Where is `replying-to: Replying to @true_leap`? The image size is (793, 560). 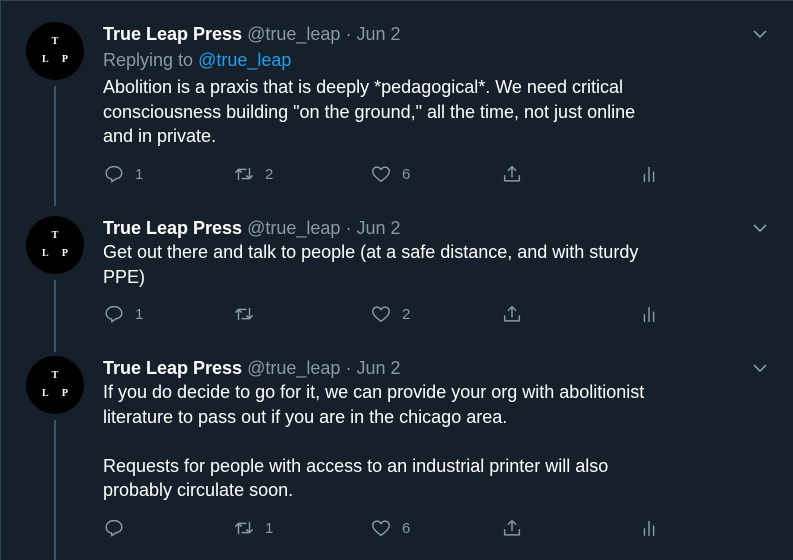
replying-to: Replying to @true_leap is located at coordinates (197, 60).